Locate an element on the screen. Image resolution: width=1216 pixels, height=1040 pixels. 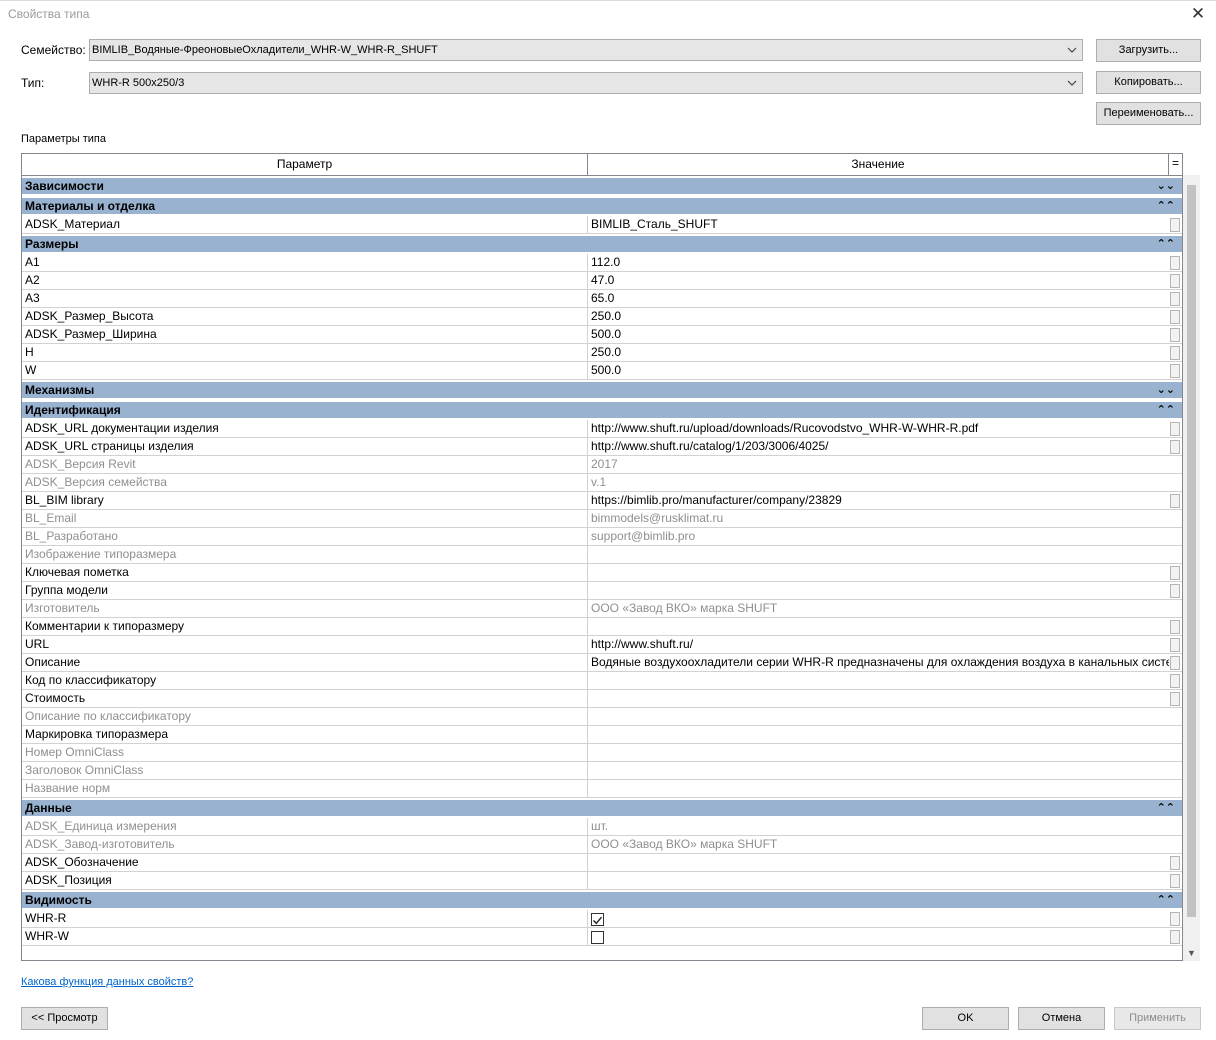
parameter-row: Название норм is located at coordinates (602, 789).